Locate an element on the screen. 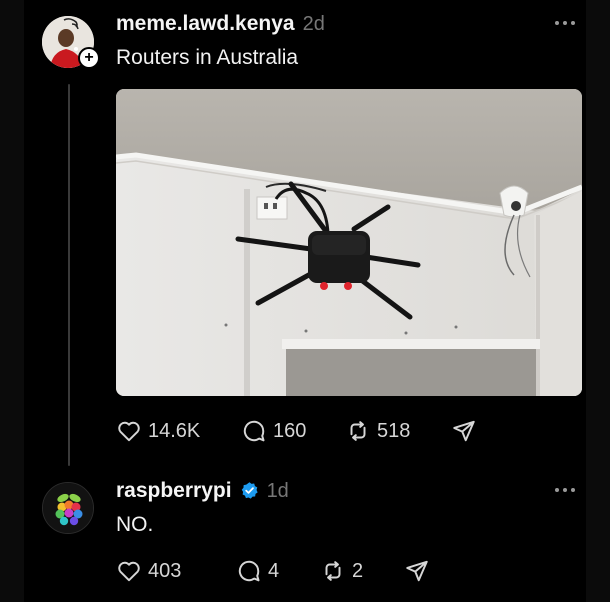 The height and width of the screenshot is (602, 610). reply-share-button is located at coordinates (417, 571).